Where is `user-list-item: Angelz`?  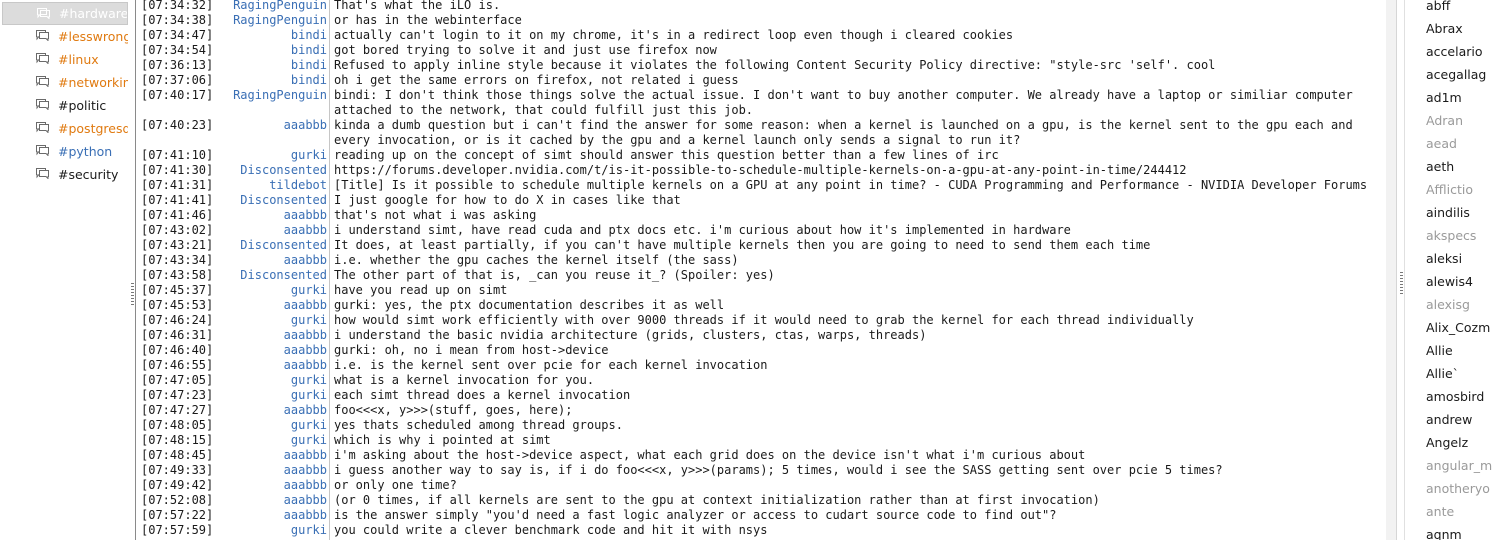 user-list-item: Angelz is located at coordinates (1454, 442).